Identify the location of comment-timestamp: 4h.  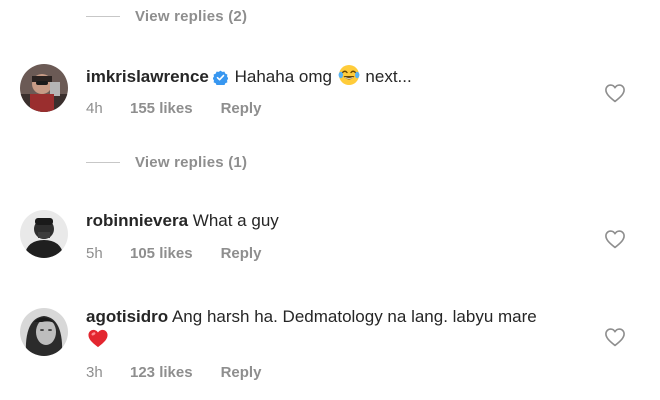
(94, 108).